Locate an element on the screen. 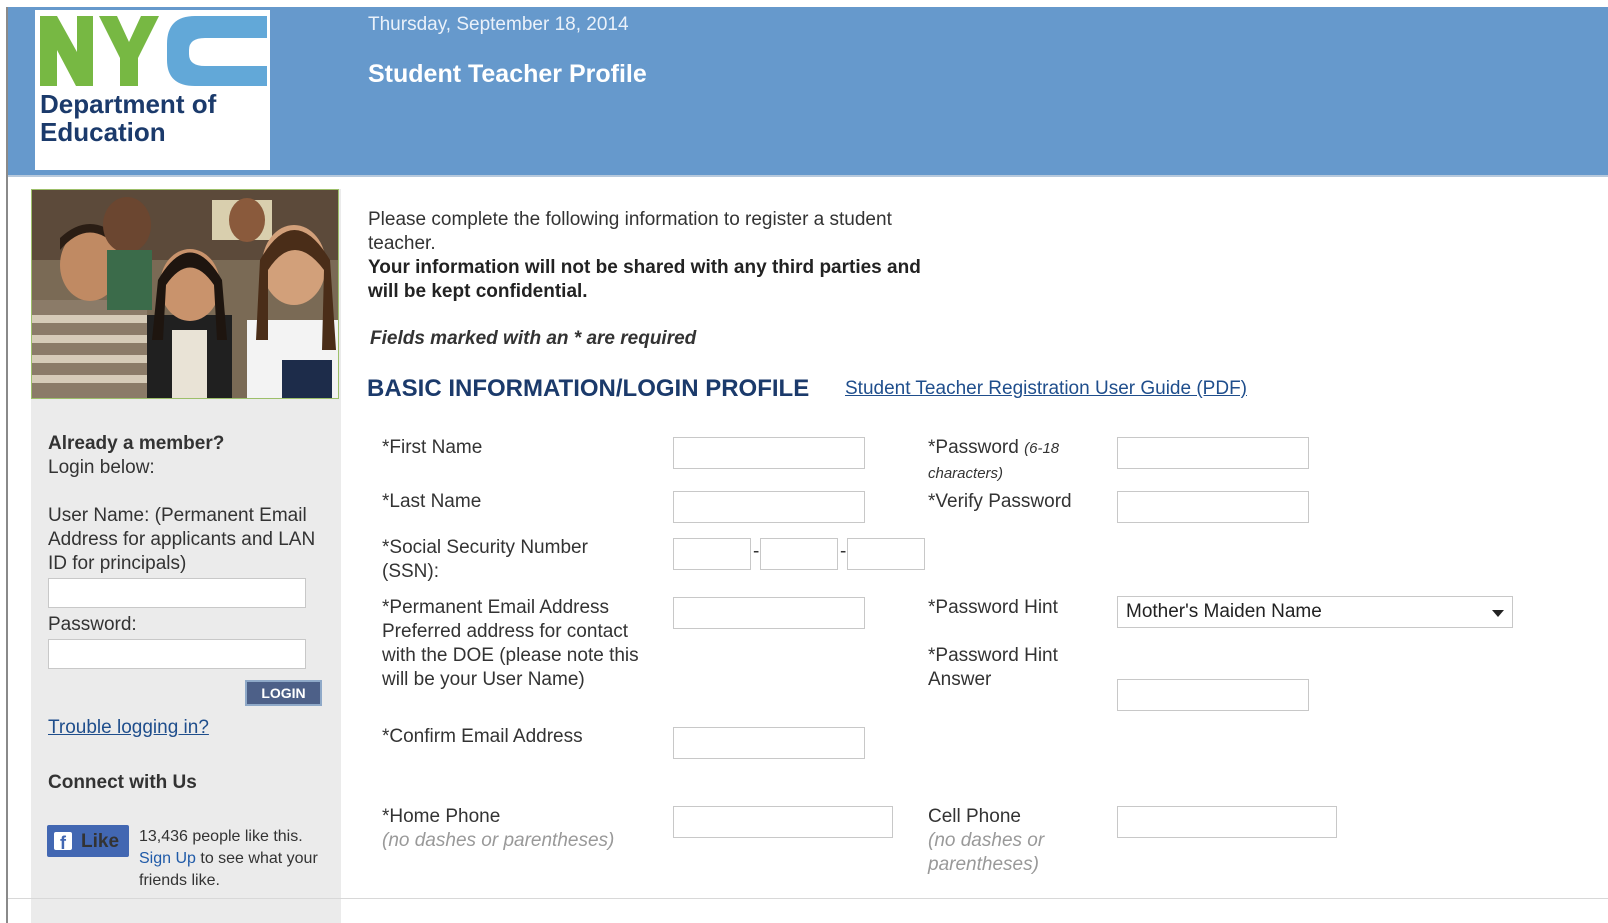 The height and width of the screenshot is (923, 1608). window-top-edge is located at coordinates (804, 3).